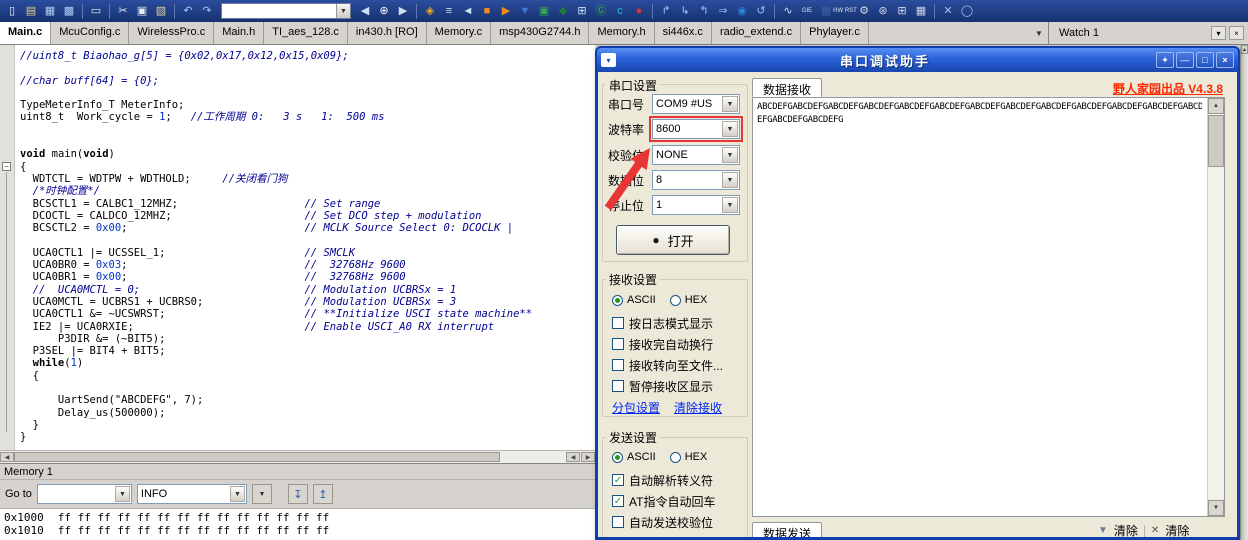 The image size is (1248, 540). Describe the element at coordinates (948, 11) in the screenshot. I see `close-x-icon: ✕` at that location.